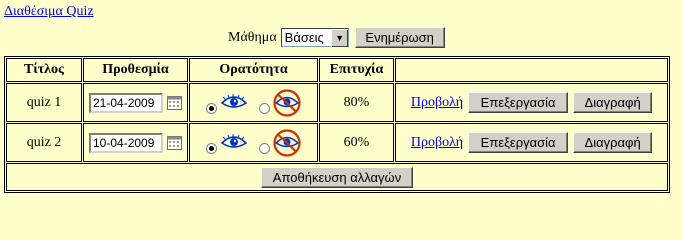 The width and height of the screenshot is (683, 240). What do you see at coordinates (49, 12) in the screenshot?
I see `available-quizzes-link: Διαθέσιμα Quiz` at bounding box center [49, 12].